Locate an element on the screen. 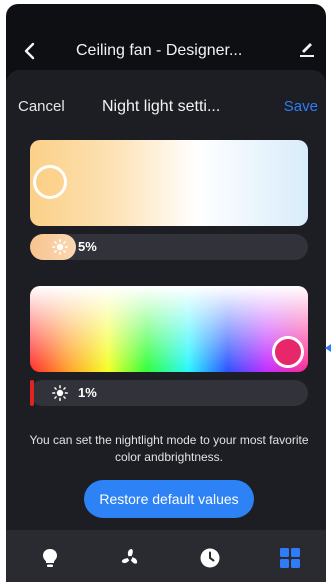 This screenshot has height=582, width=332. nav-item-schedule is located at coordinates (210, 558).